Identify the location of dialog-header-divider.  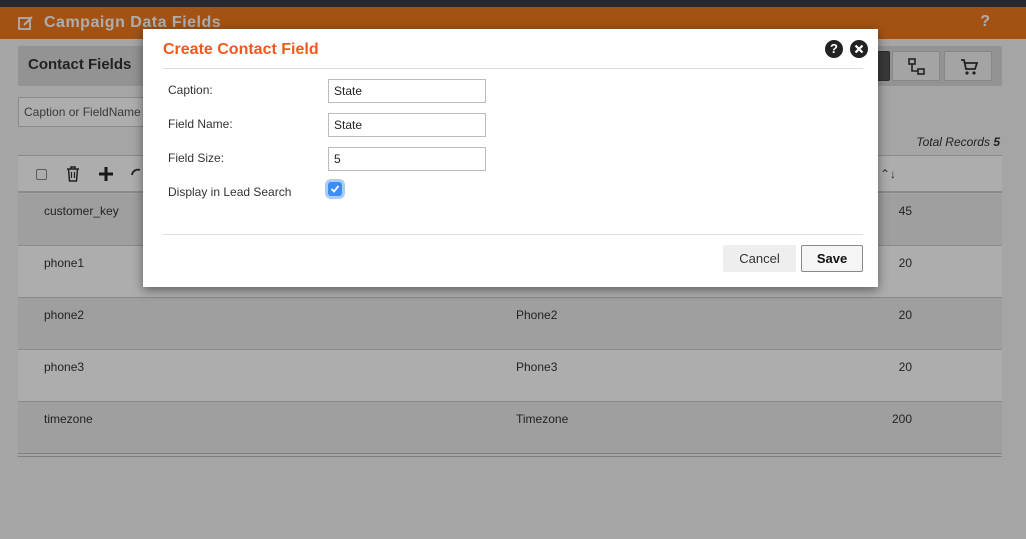
(513, 68).